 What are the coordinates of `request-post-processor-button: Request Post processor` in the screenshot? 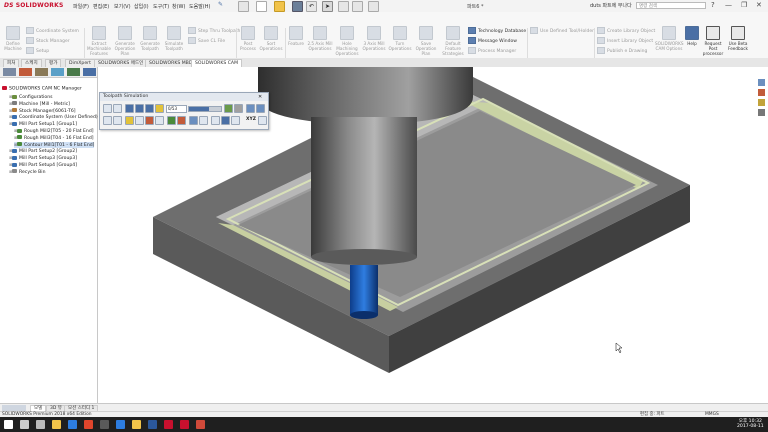 It's located at (713, 41).